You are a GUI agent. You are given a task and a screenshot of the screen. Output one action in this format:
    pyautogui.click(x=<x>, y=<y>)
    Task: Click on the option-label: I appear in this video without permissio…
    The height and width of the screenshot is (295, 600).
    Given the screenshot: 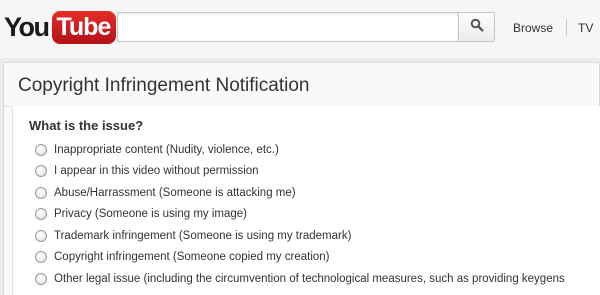 What is the action you would take?
    pyautogui.click(x=156, y=171)
    